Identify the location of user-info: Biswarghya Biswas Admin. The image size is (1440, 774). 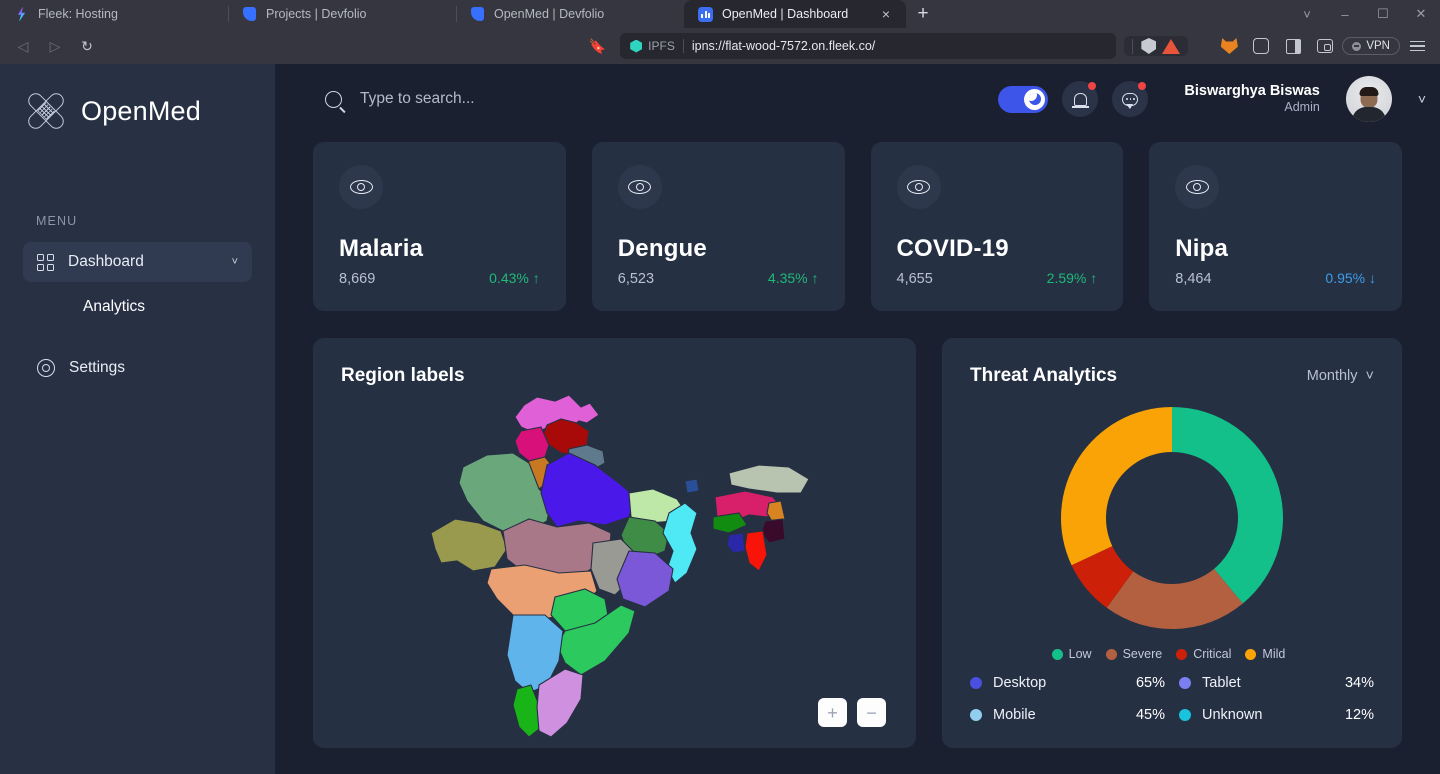
(1251, 99).